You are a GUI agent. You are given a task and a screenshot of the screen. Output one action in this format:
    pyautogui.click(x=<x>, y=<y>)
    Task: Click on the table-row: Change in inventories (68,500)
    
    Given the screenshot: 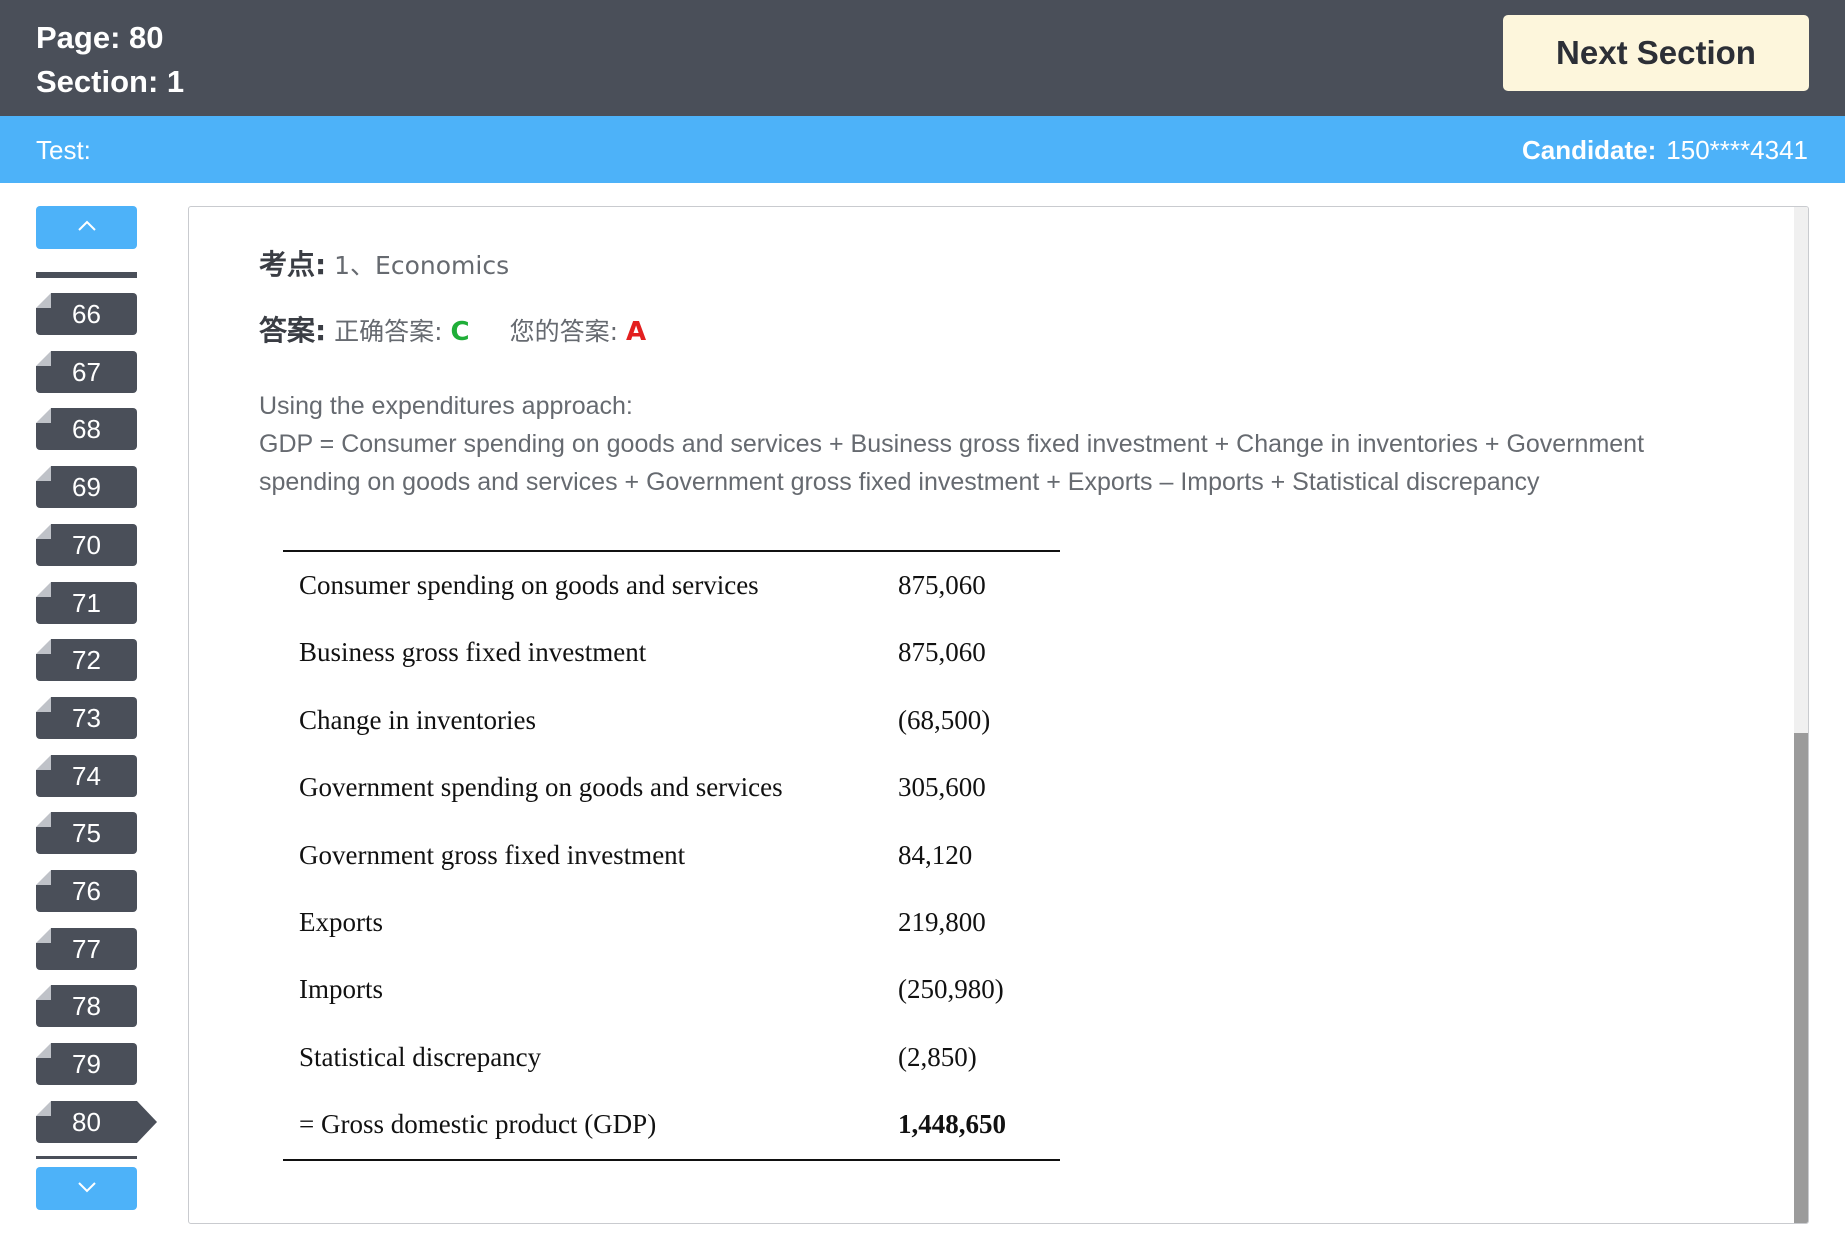 What is the action you would take?
    pyautogui.click(x=671, y=720)
    